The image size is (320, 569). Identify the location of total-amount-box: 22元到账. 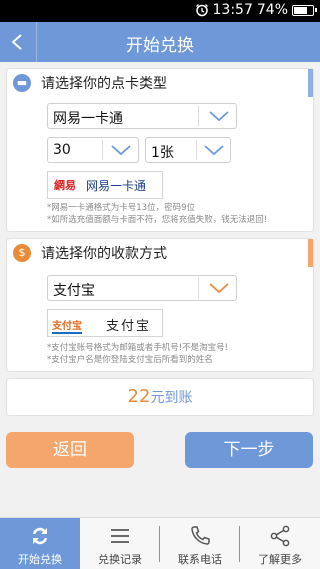
(160, 397).